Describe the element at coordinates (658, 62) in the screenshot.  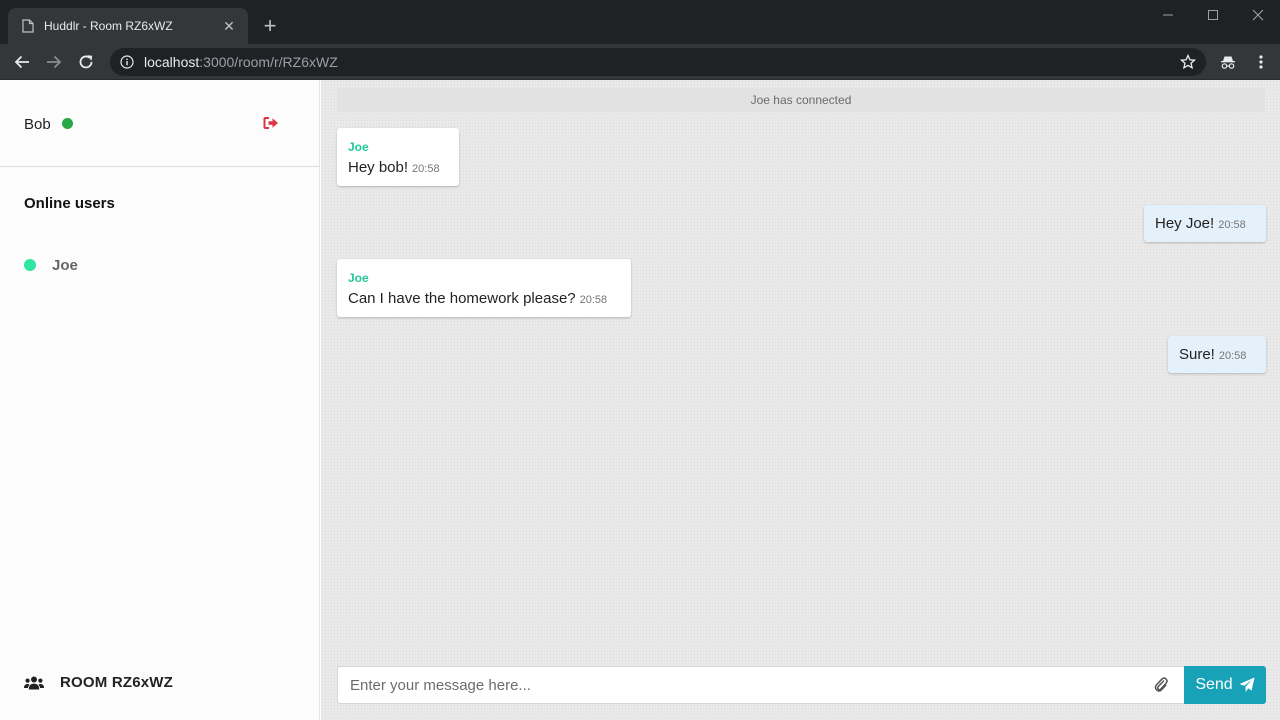
I see `address-bar: localhost:3000/room/r/RZ6xWZ` at that location.